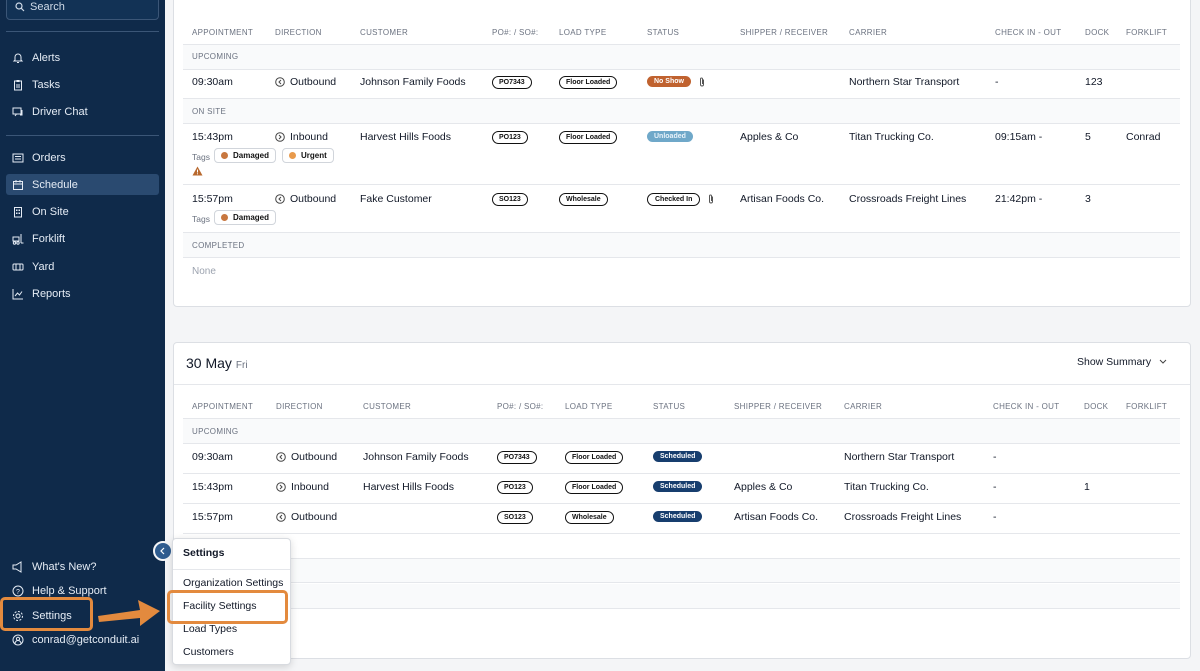 Image resolution: width=1200 pixels, height=671 pixels. What do you see at coordinates (1143, 137) in the screenshot?
I see `forklift: Conrad` at bounding box center [1143, 137].